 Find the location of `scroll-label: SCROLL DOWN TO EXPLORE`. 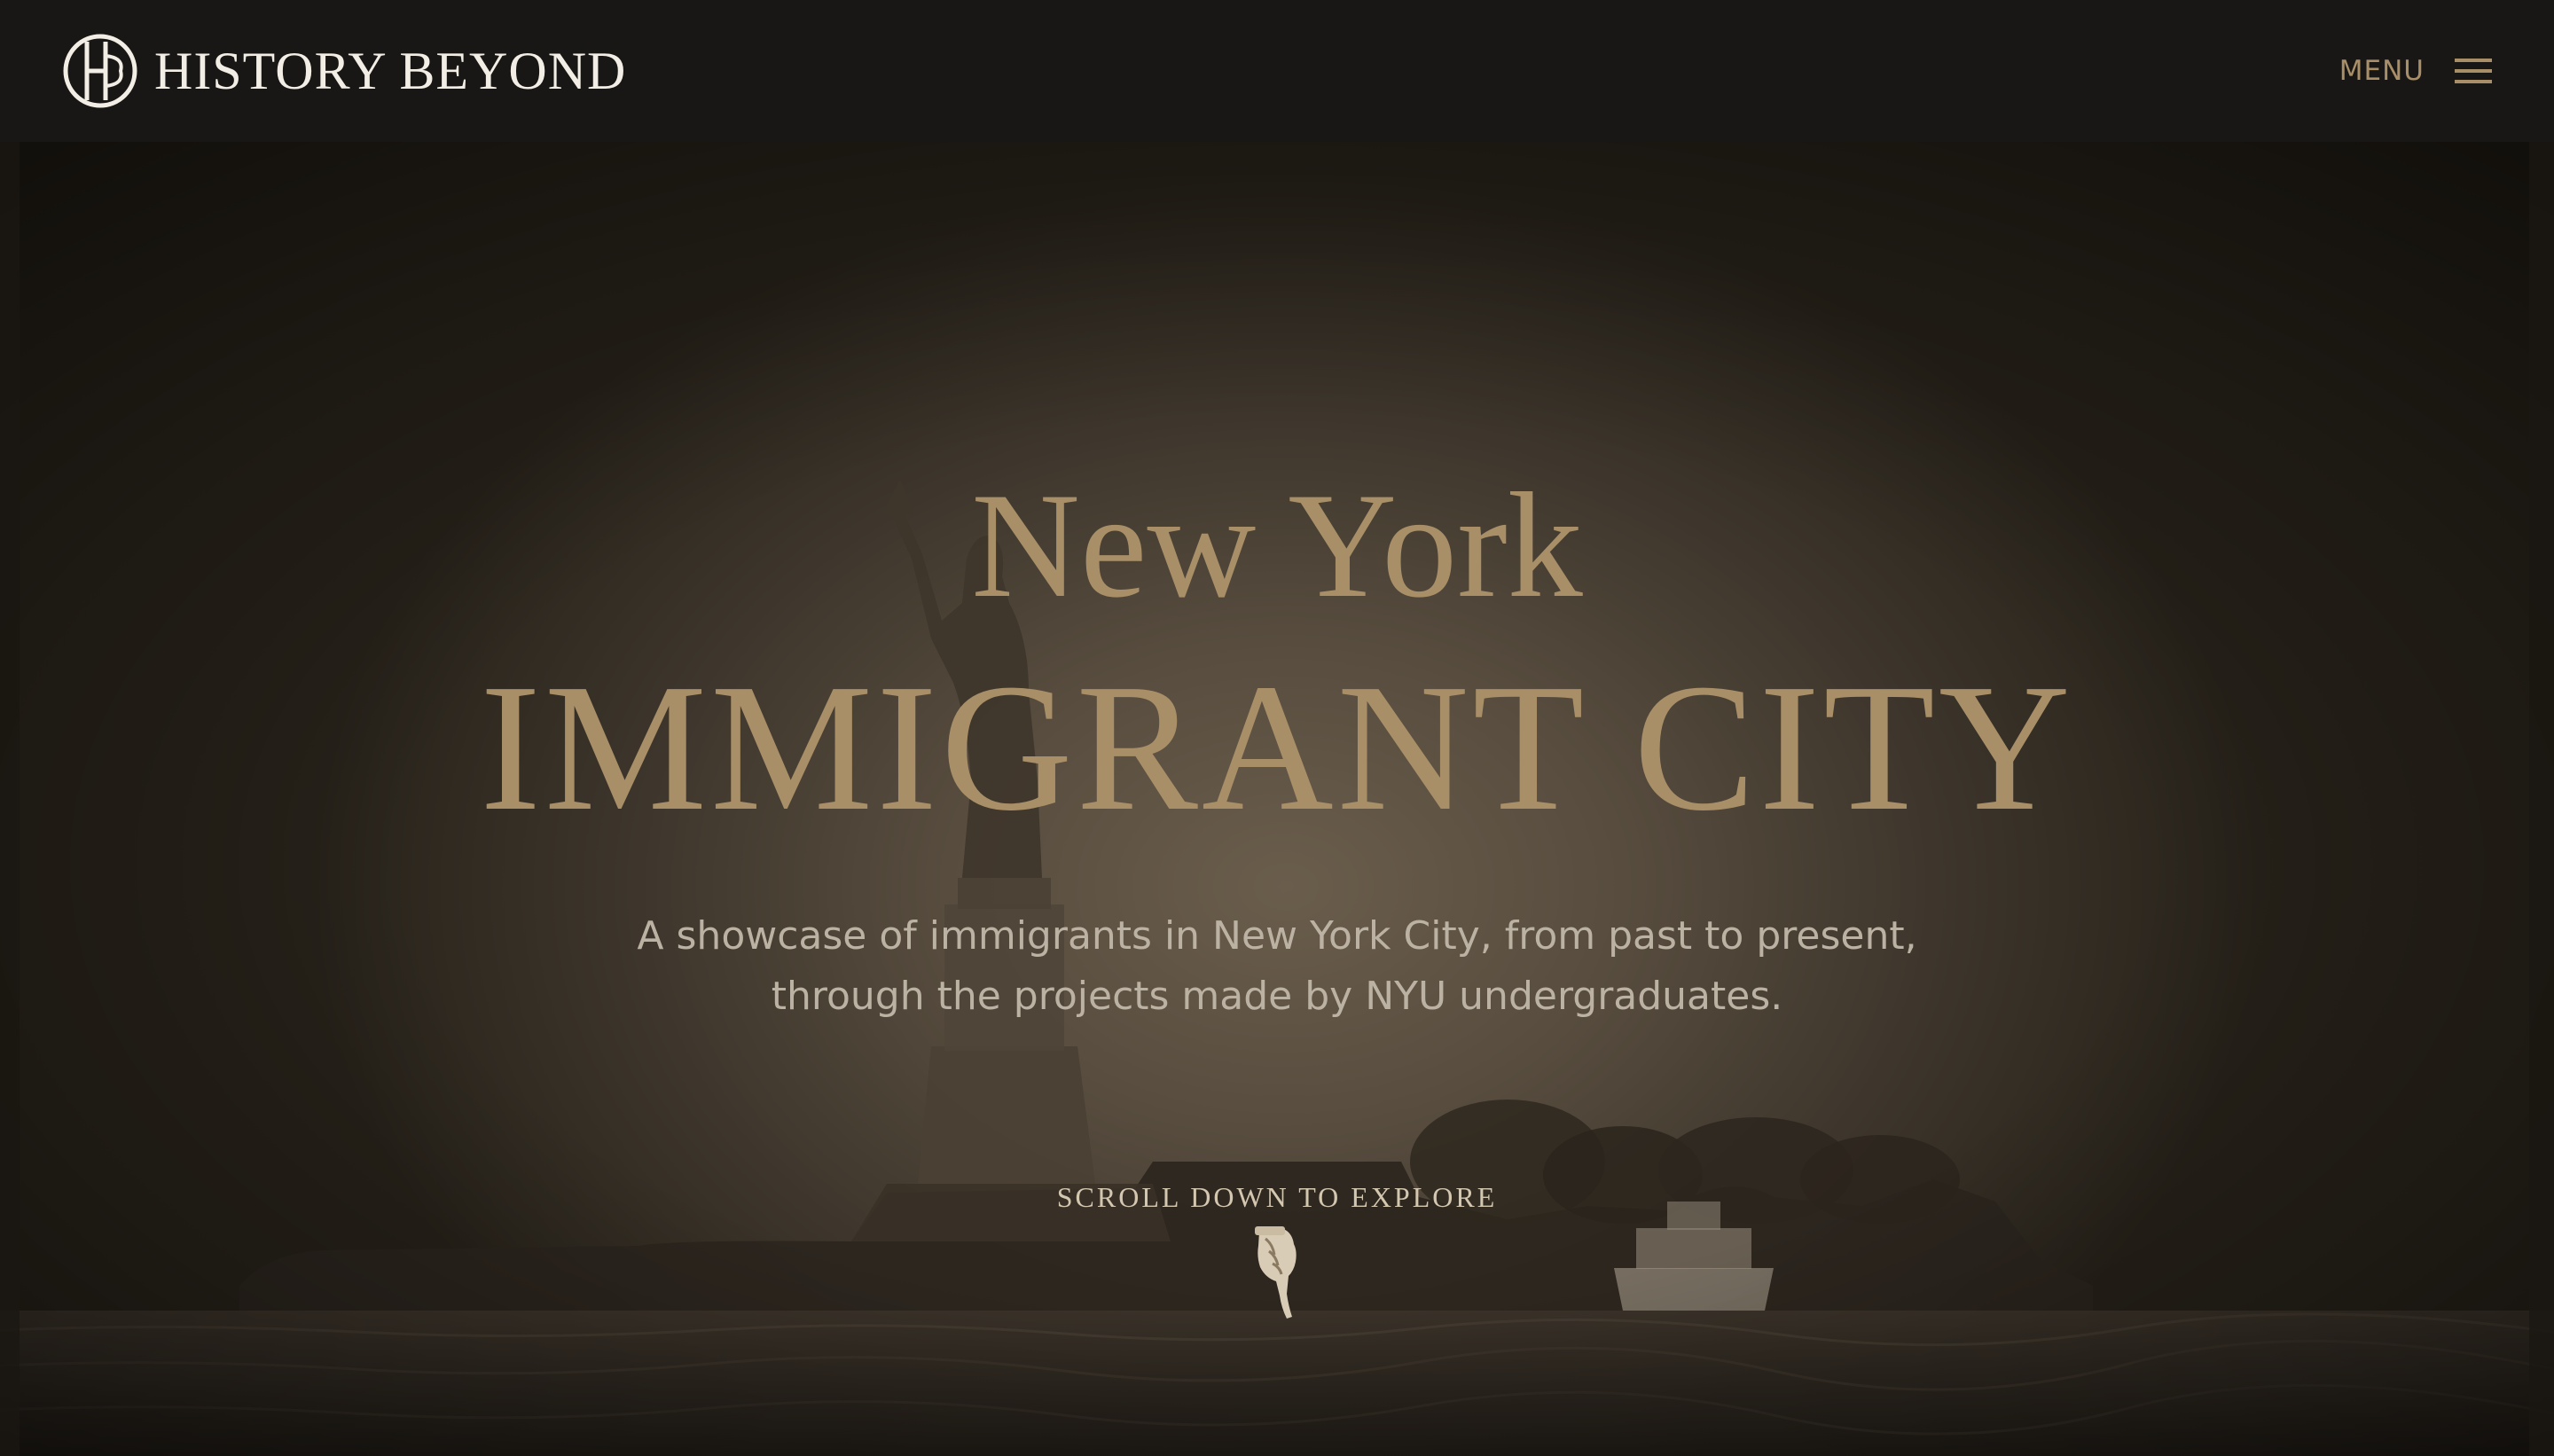

scroll-label: SCROLL DOWN TO EXPLORE is located at coordinates (1277, 1197).